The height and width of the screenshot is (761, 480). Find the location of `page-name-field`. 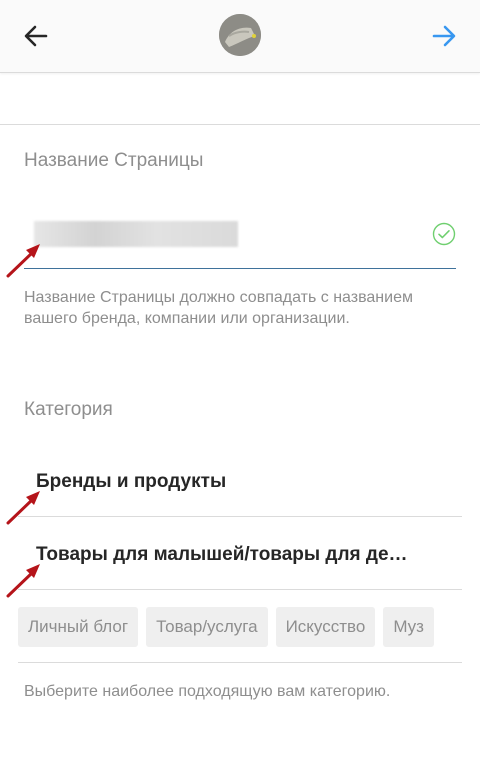

page-name-field is located at coordinates (240, 237).